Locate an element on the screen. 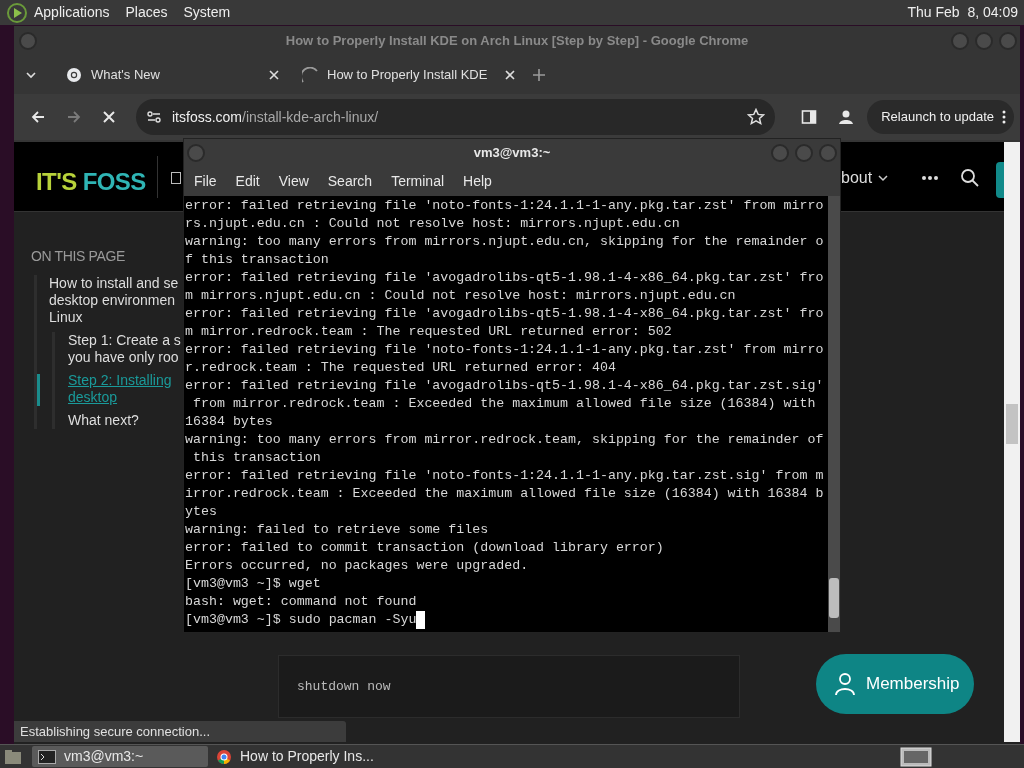 This screenshot has width=1024, height=768. distro-logo-icon is located at coordinates (17, 12).